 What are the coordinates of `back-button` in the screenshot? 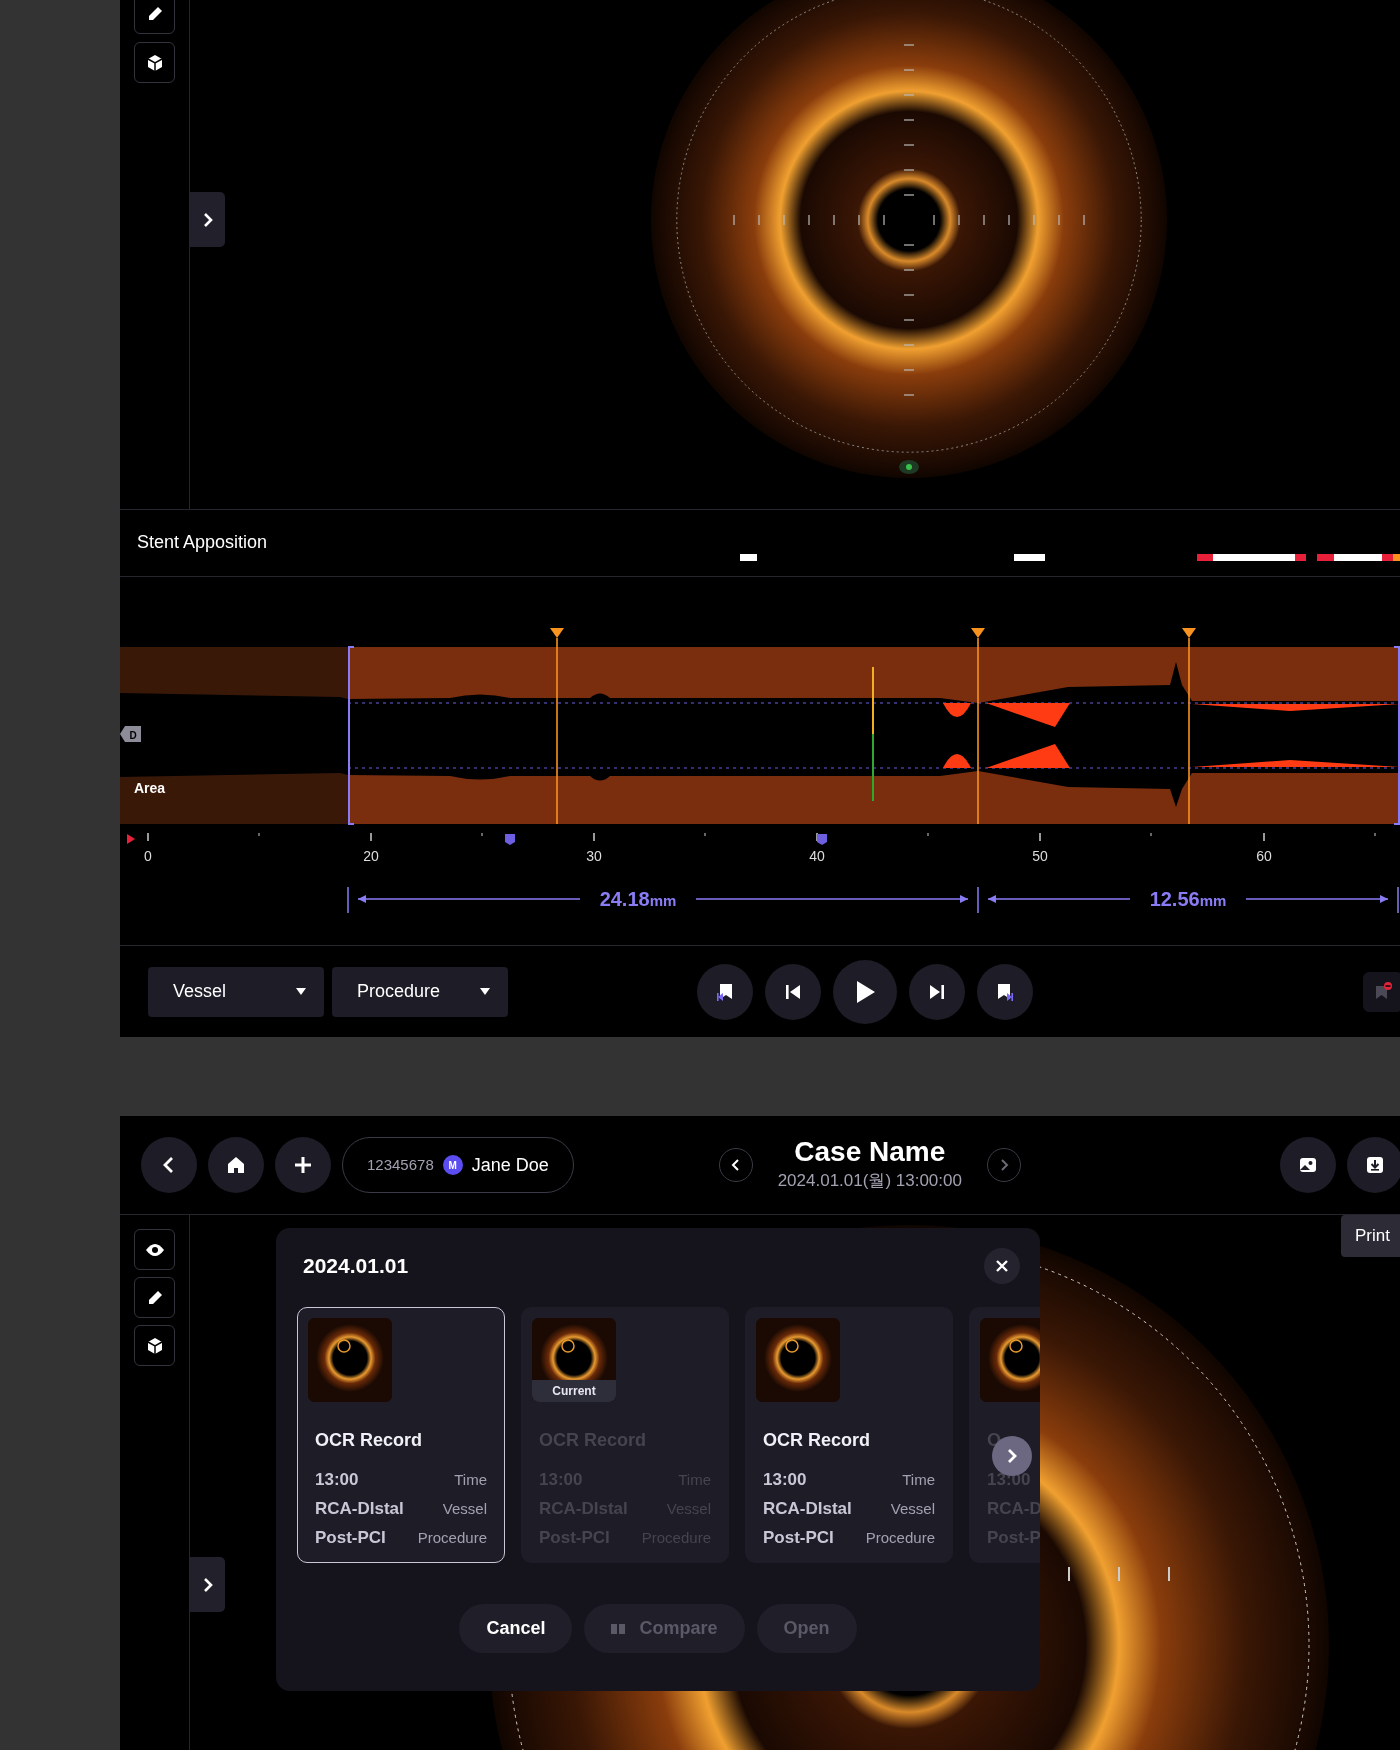 It's located at (169, 1165).